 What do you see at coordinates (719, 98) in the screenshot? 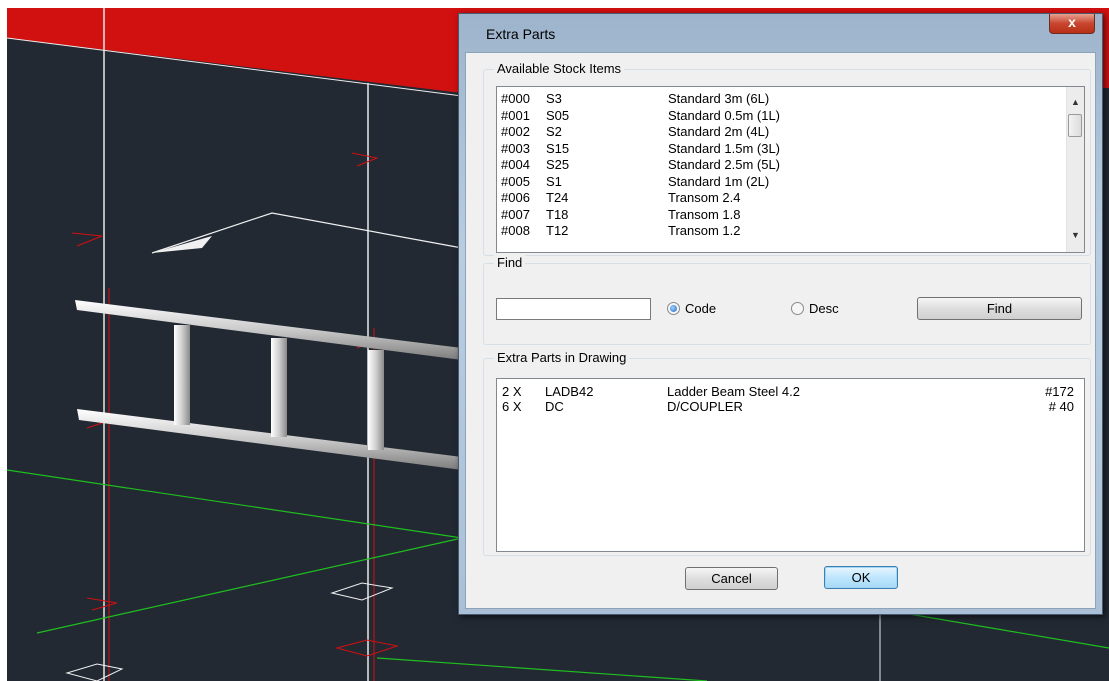
I see `stock-item-description: Standard 3m (6L)` at bounding box center [719, 98].